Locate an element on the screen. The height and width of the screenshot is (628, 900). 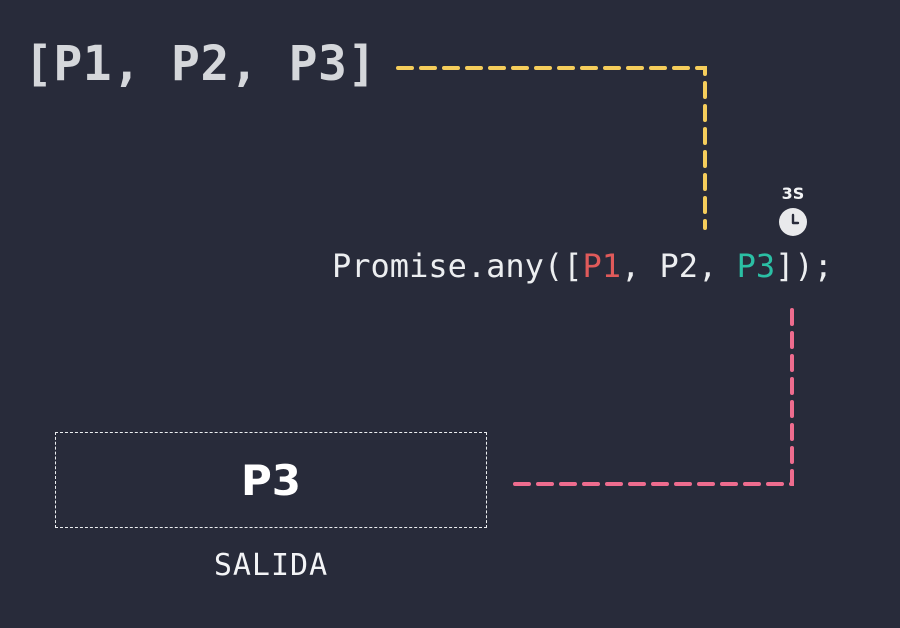
input-item-p2: P2 is located at coordinates (200, 64).